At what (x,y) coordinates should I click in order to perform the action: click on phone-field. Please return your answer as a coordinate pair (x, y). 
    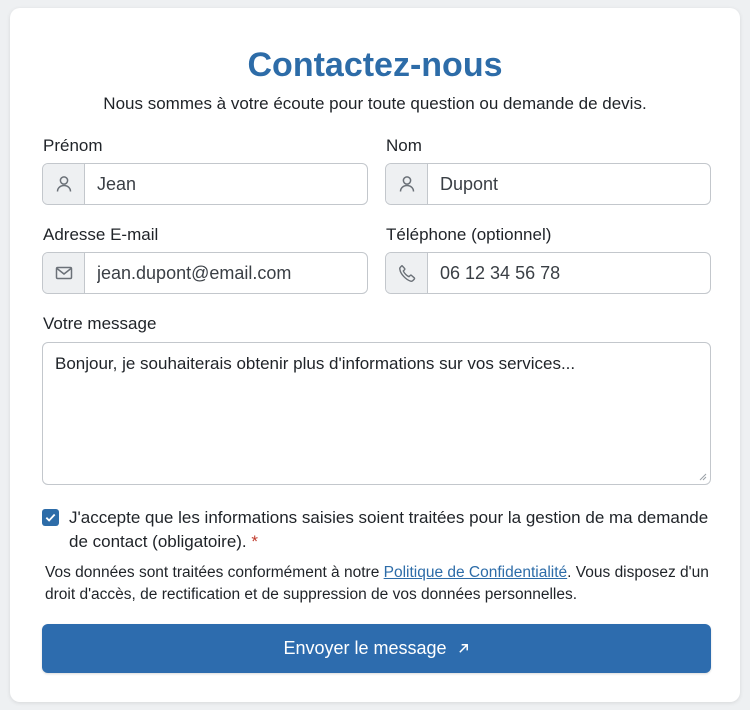
    Looking at the image, I should click on (548, 273).